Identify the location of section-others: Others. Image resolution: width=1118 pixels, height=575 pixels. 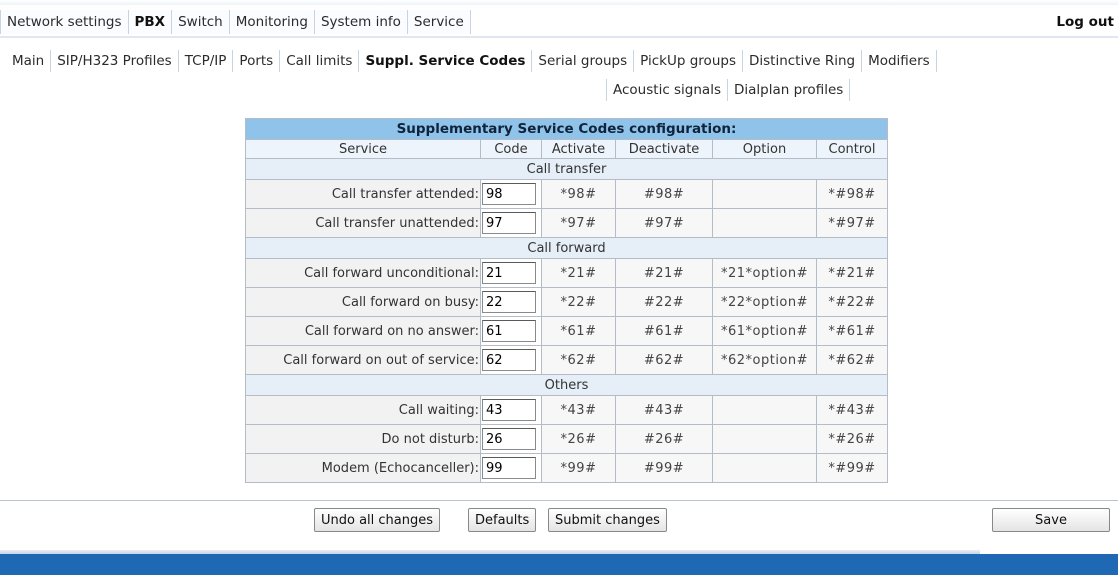
(566, 385).